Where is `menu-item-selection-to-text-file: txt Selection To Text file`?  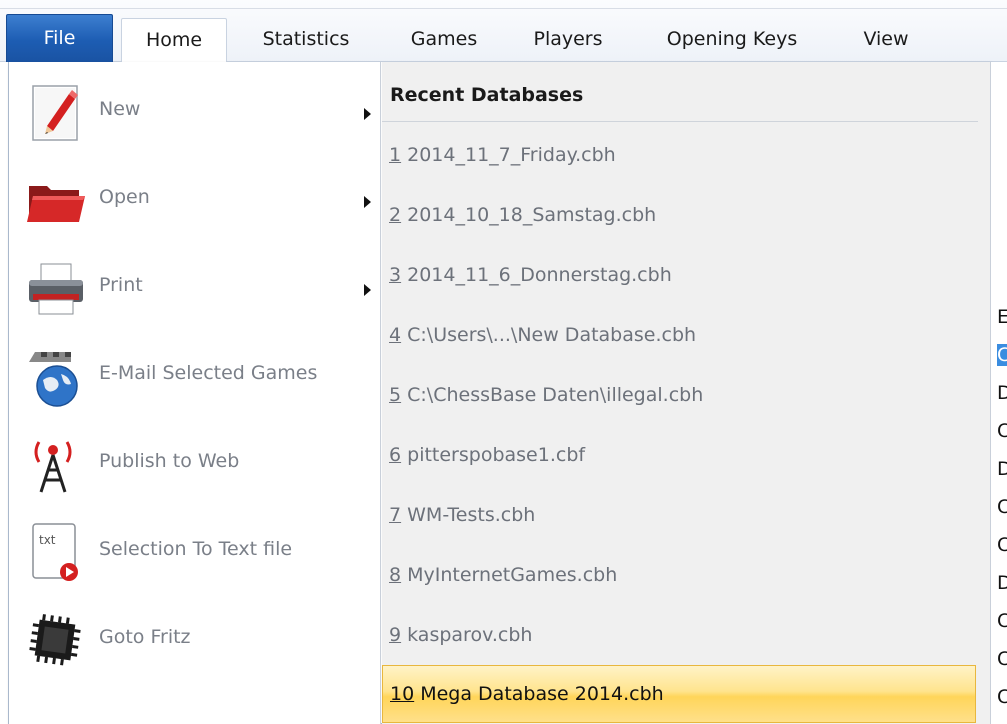 menu-item-selection-to-text-file: txt Selection To Text file is located at coordinates (197, 552).